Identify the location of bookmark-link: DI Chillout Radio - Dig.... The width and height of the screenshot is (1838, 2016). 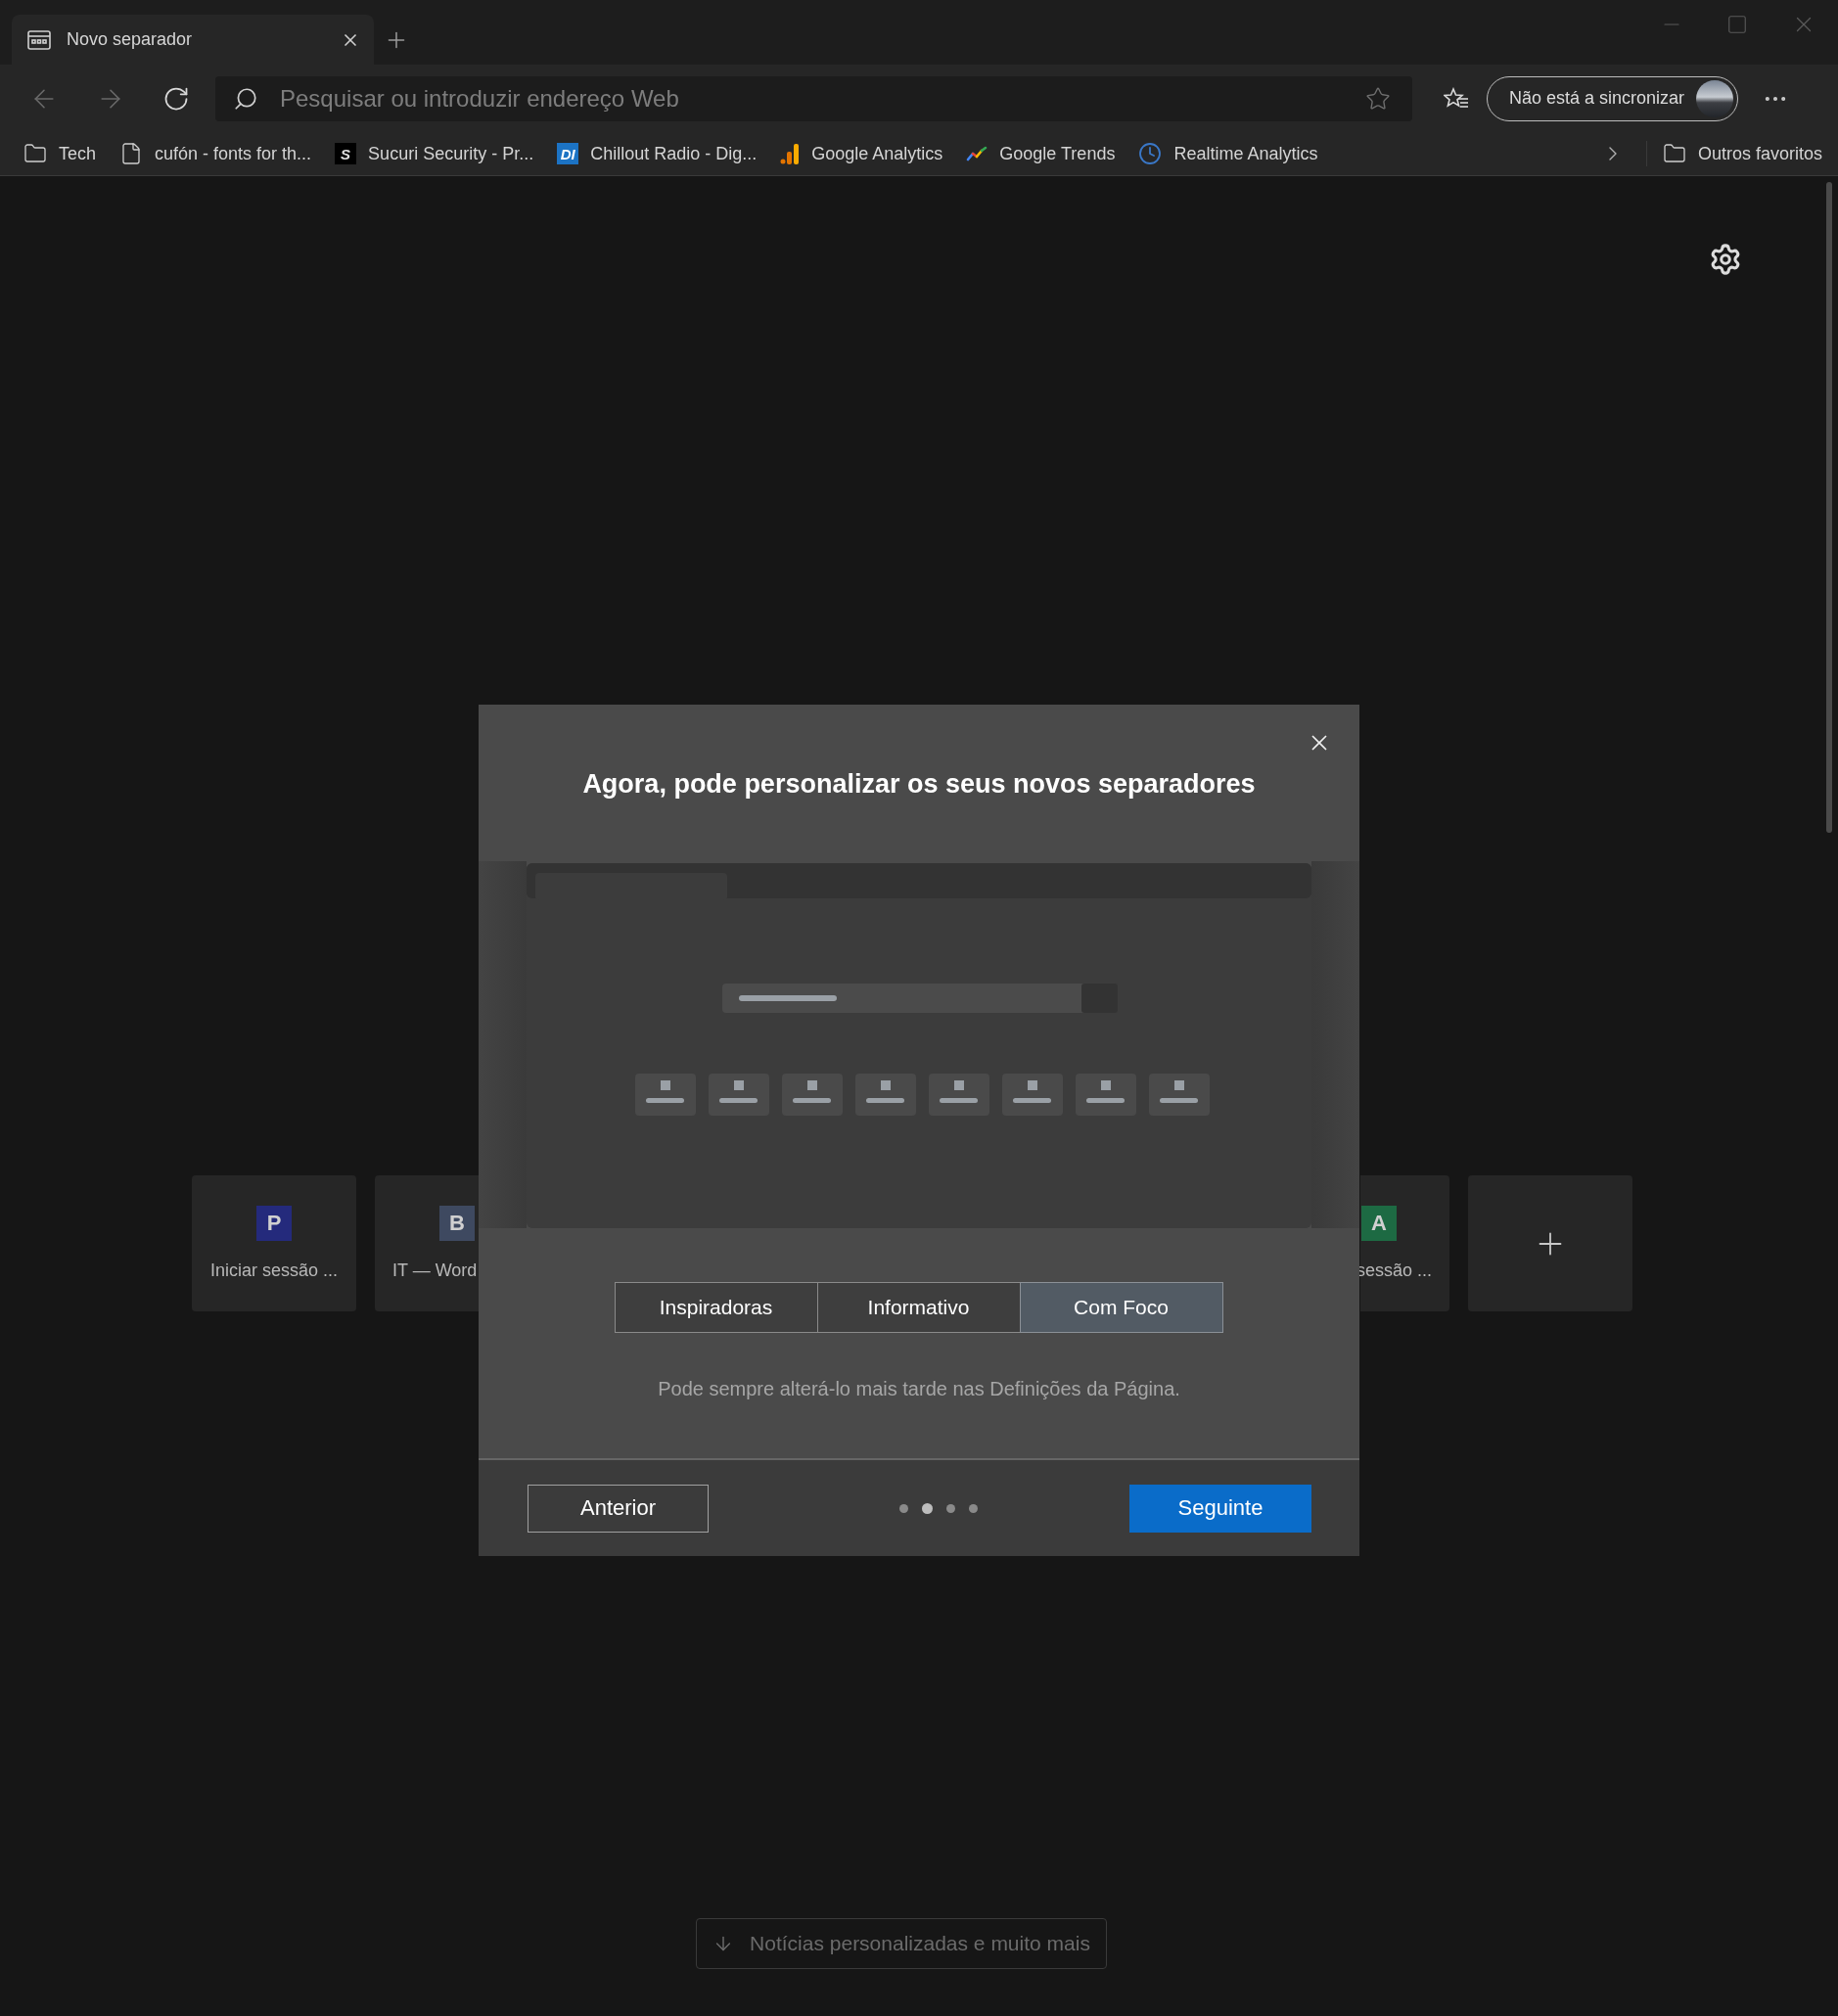
(657, 153).